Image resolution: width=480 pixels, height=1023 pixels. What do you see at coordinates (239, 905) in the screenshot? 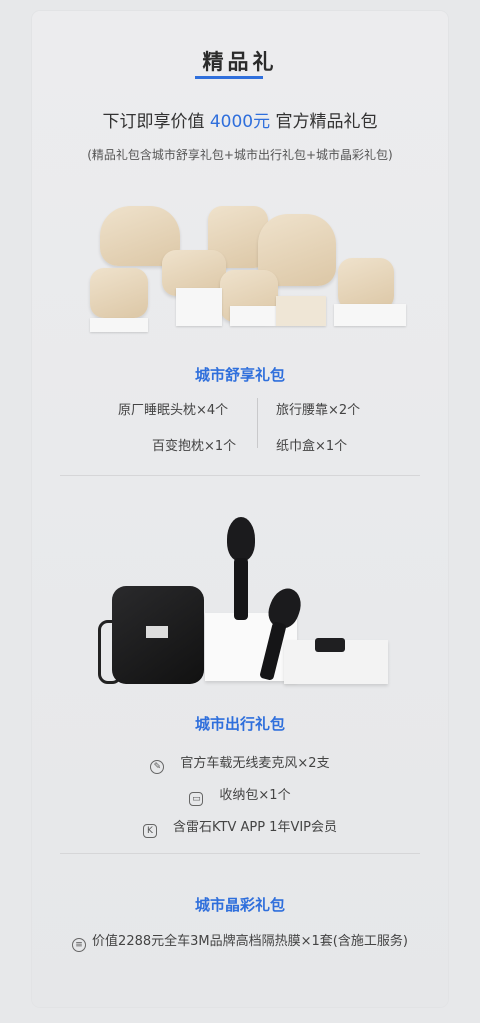
I see `section-title-crystal: 城市晶彩礼包` at bounding box center [239, 905].